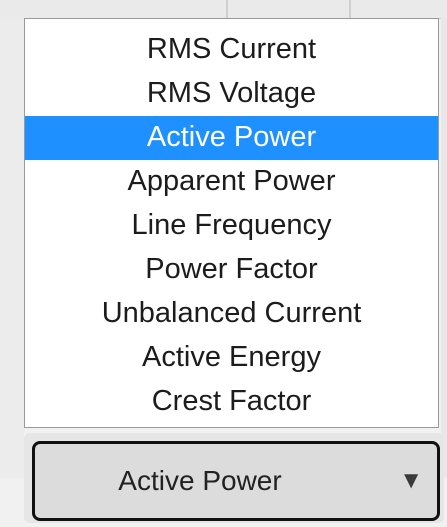 The image size is (447, 527). I want to click on option-active-energy: Active Energy, so click(231, 358).